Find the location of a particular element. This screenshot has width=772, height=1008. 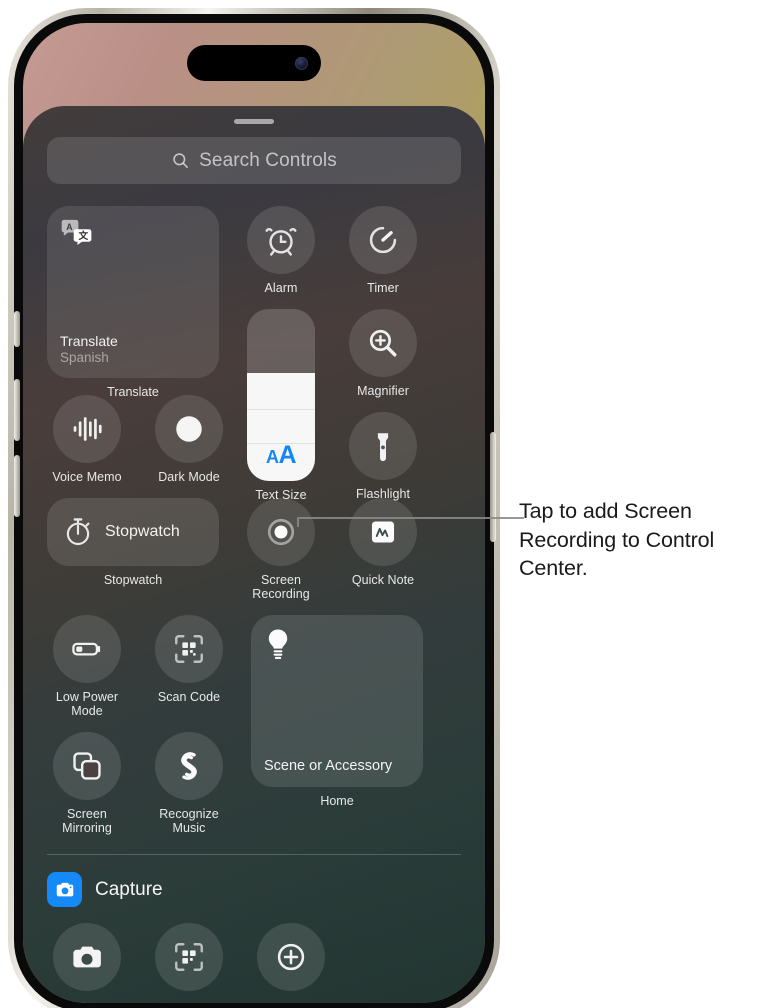

screen-recording-label-line2: Recording is located at coordinates (281, 594).